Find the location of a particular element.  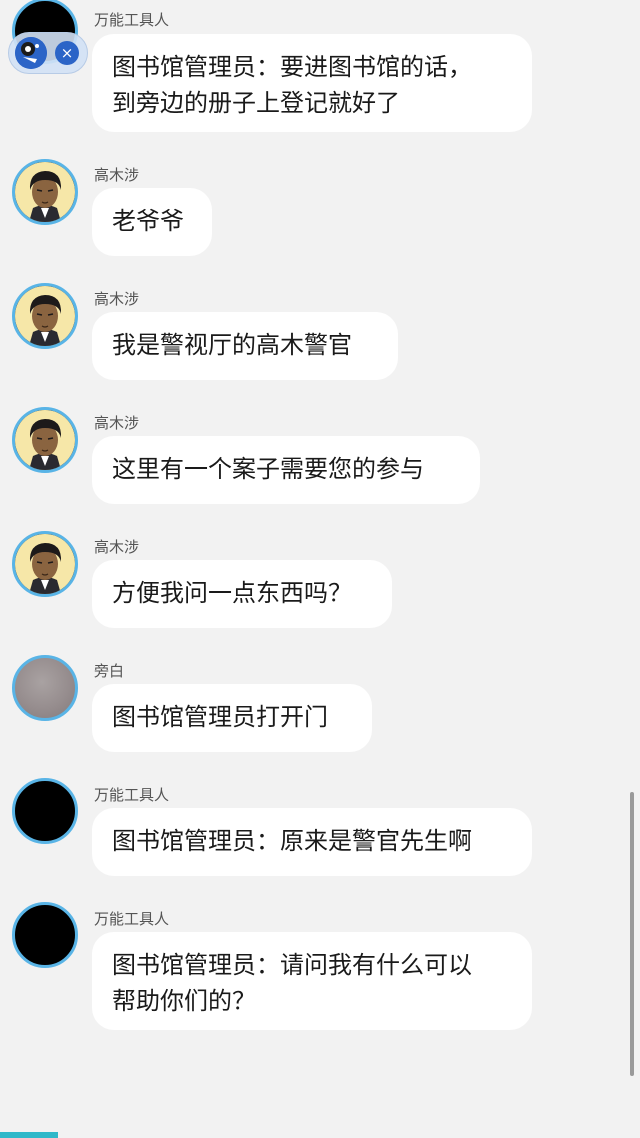

assistant-logo-icon is located at coordinates (31, 53).